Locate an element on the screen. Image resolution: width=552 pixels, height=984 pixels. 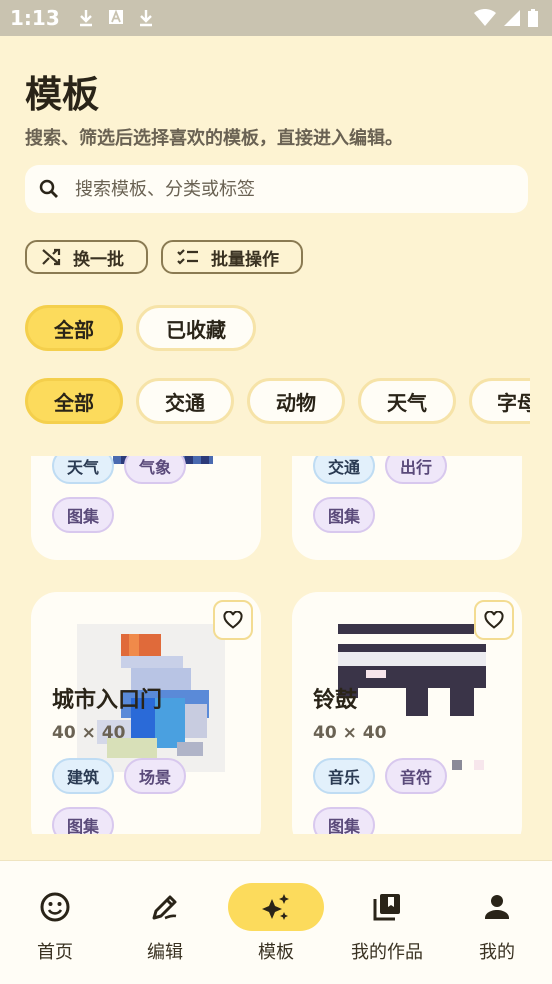
font-icon is located at coordinates (115, 16).